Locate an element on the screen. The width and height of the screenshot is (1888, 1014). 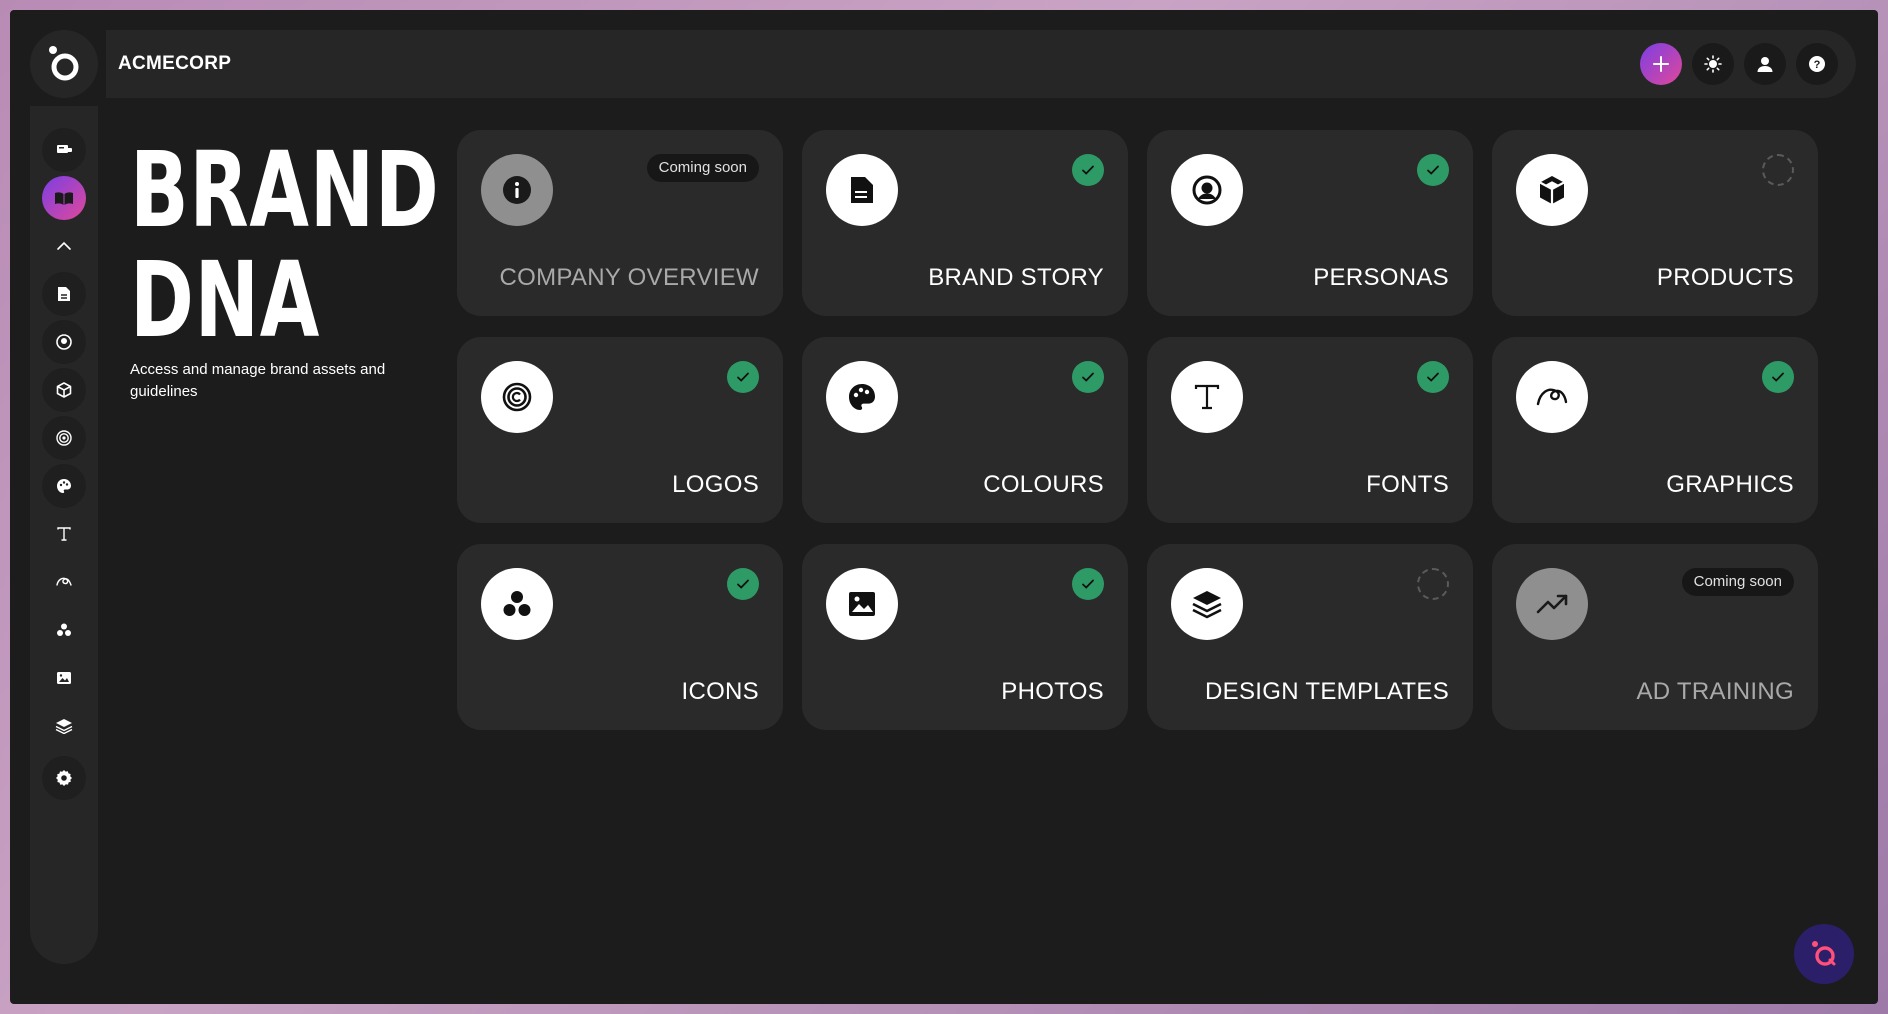
card-label: PRODUCTS is located at coordinates (1725, 277).